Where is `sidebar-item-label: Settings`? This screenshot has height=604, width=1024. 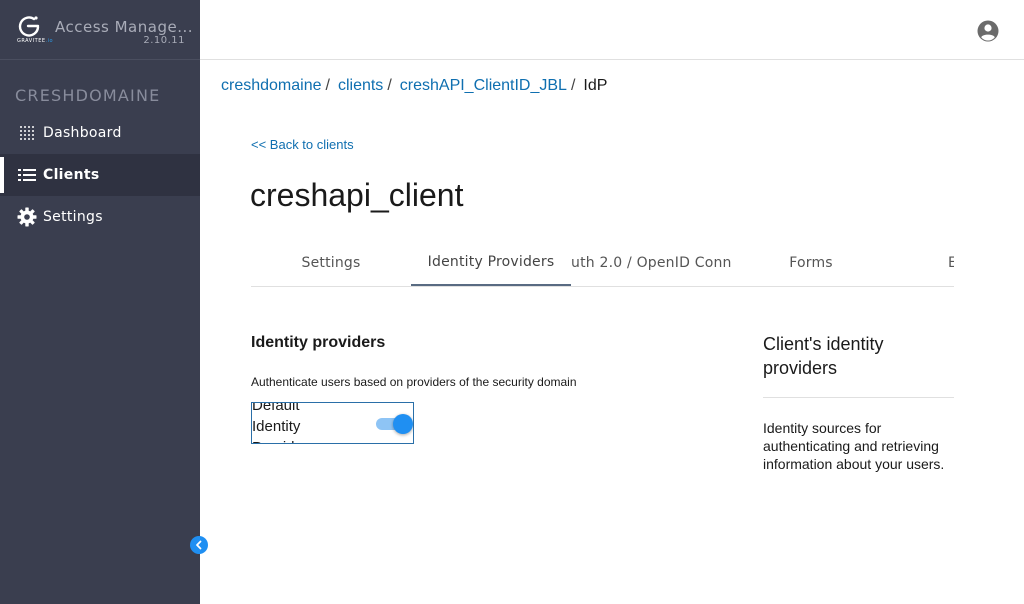 sidebar-item-label: Settings is located at coordinates (73, 217).